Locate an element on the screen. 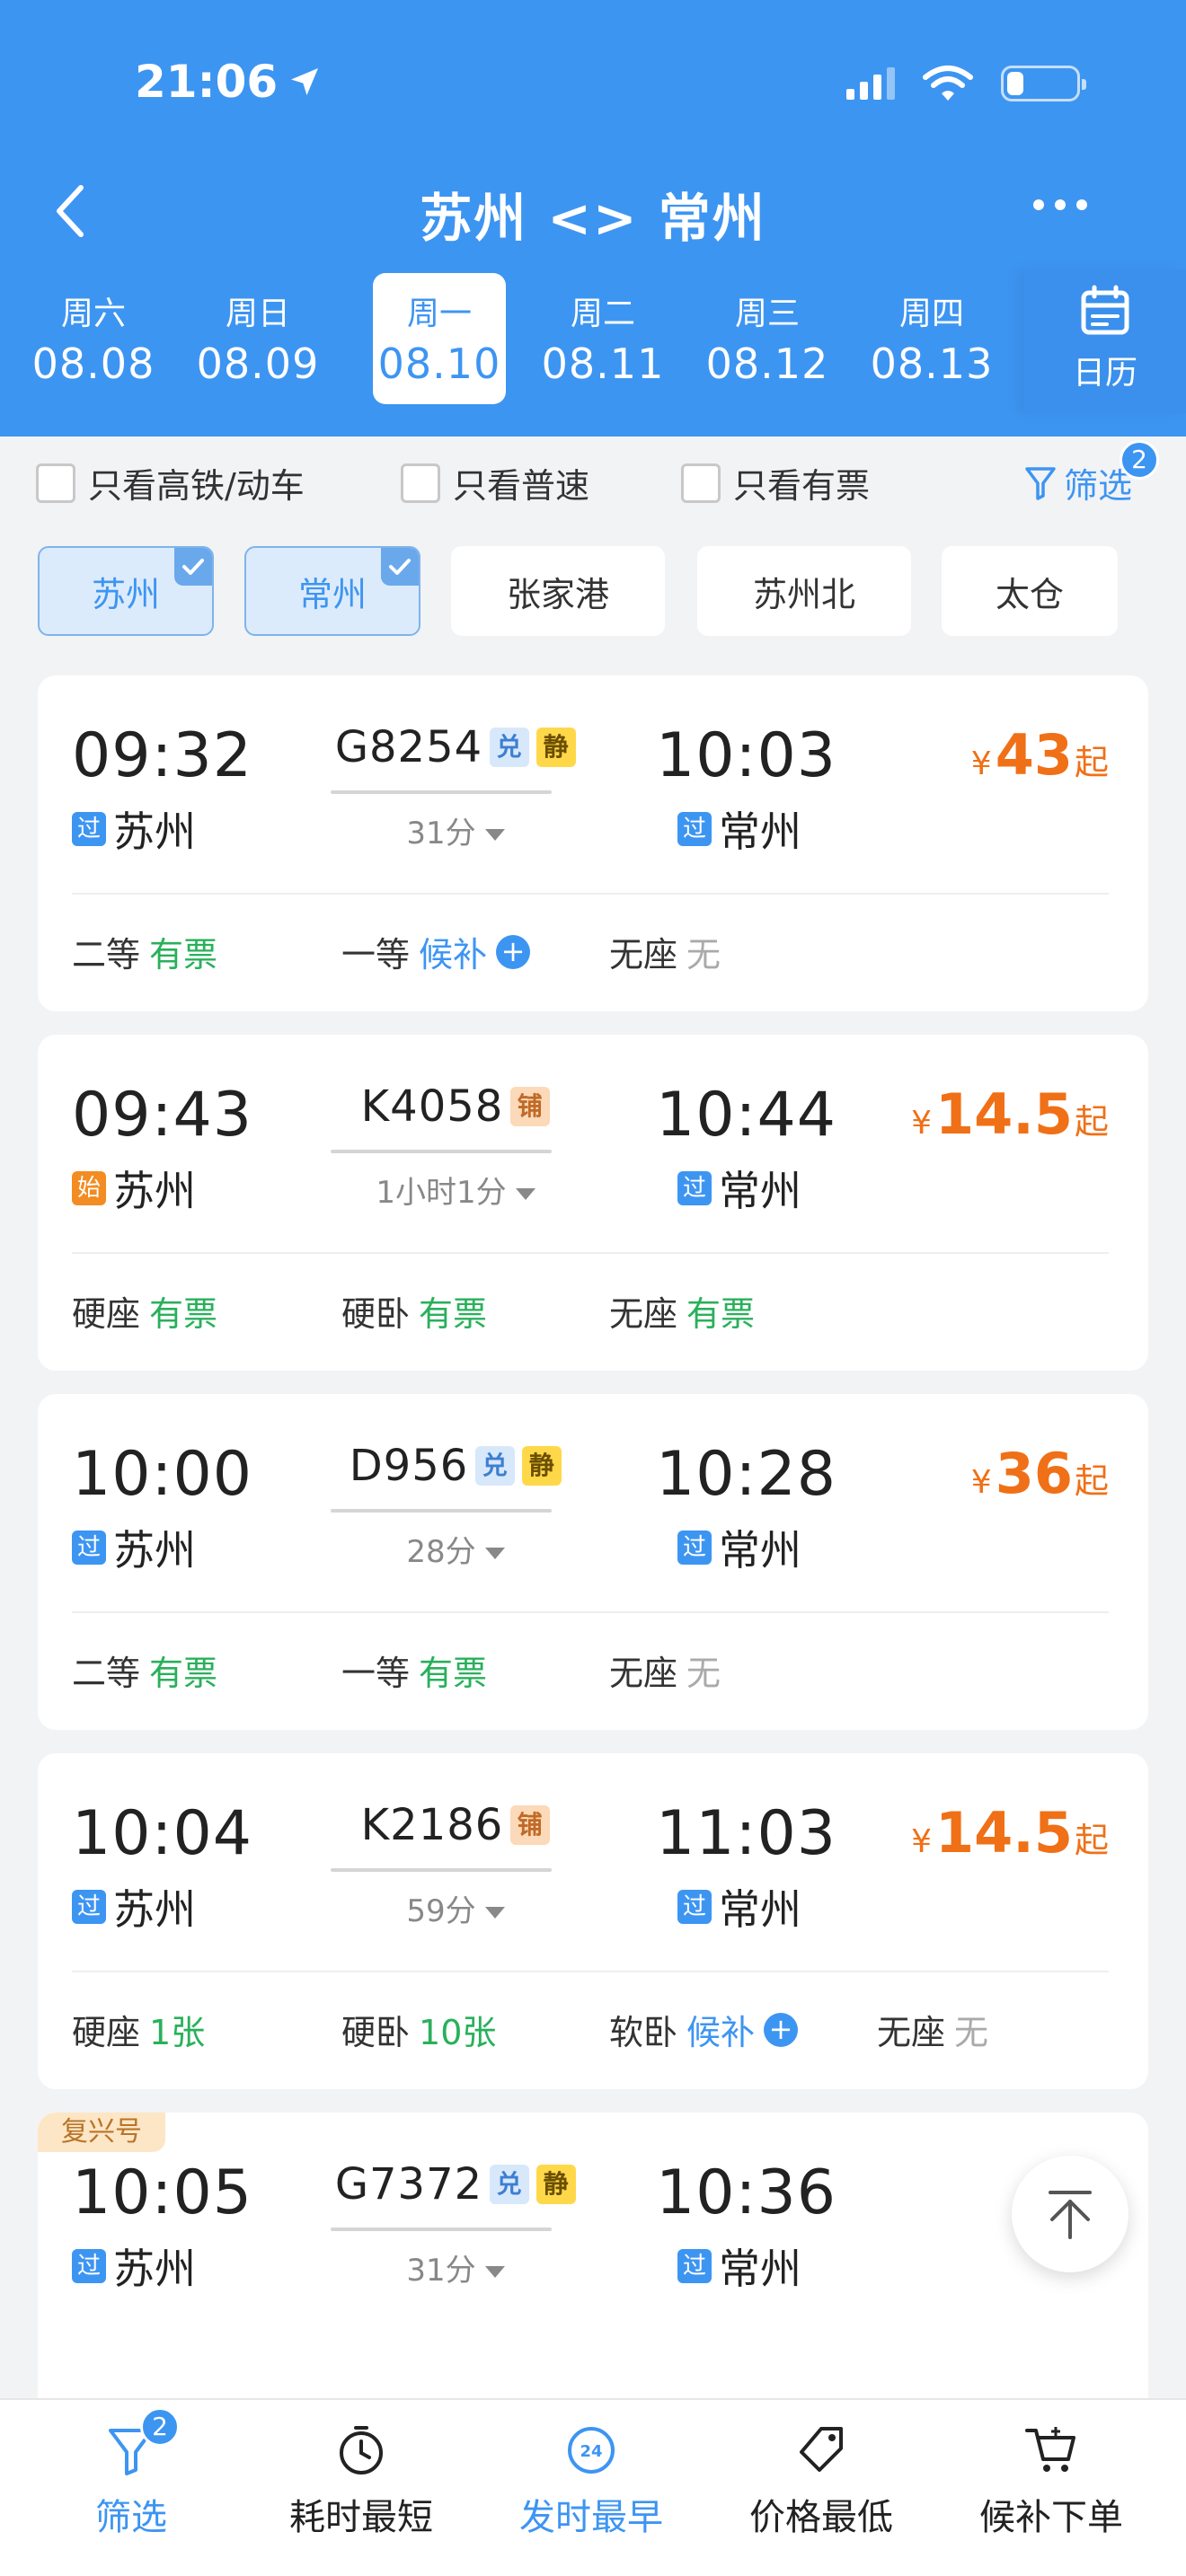 The width and height of the screenshot is (1186, 2576). bottom-toolbar: 2 筛选 耗时最短 24 发时最早 价格最低 候补下单 is located at coordinates (593, 2487).